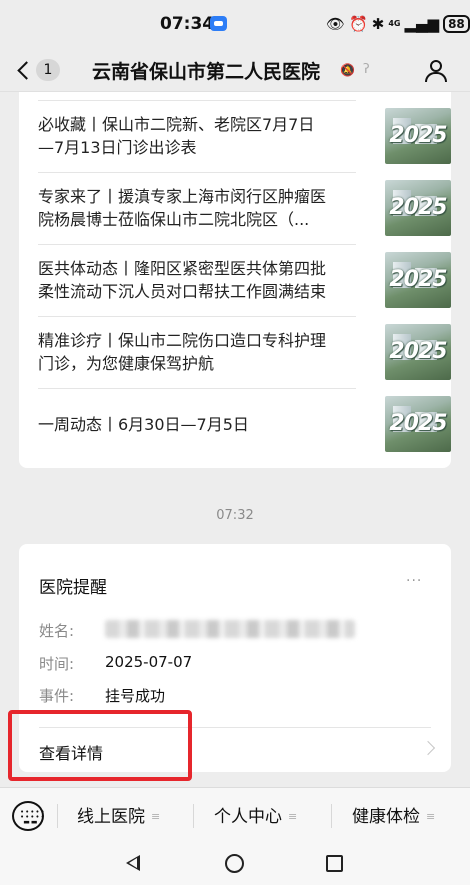  What do you see at coordinates (378, 24) in the screenshot?
I see `bluetooth-icon: ✱` at bounding box center [378, 24].